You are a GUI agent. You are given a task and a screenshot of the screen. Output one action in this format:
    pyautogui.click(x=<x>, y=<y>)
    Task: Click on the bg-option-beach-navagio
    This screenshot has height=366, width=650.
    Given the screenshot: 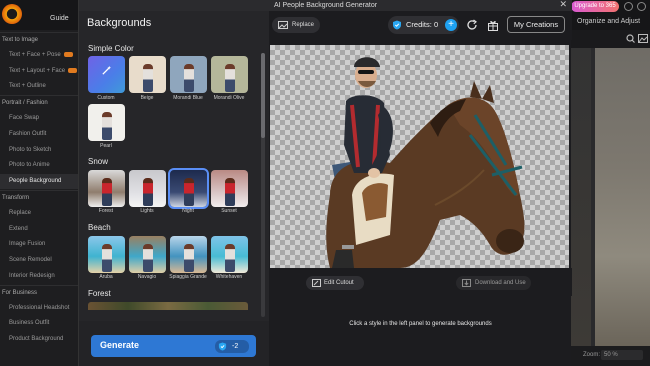 What is the action you would take?
    pyautogui.click(x=147, y=254)
    